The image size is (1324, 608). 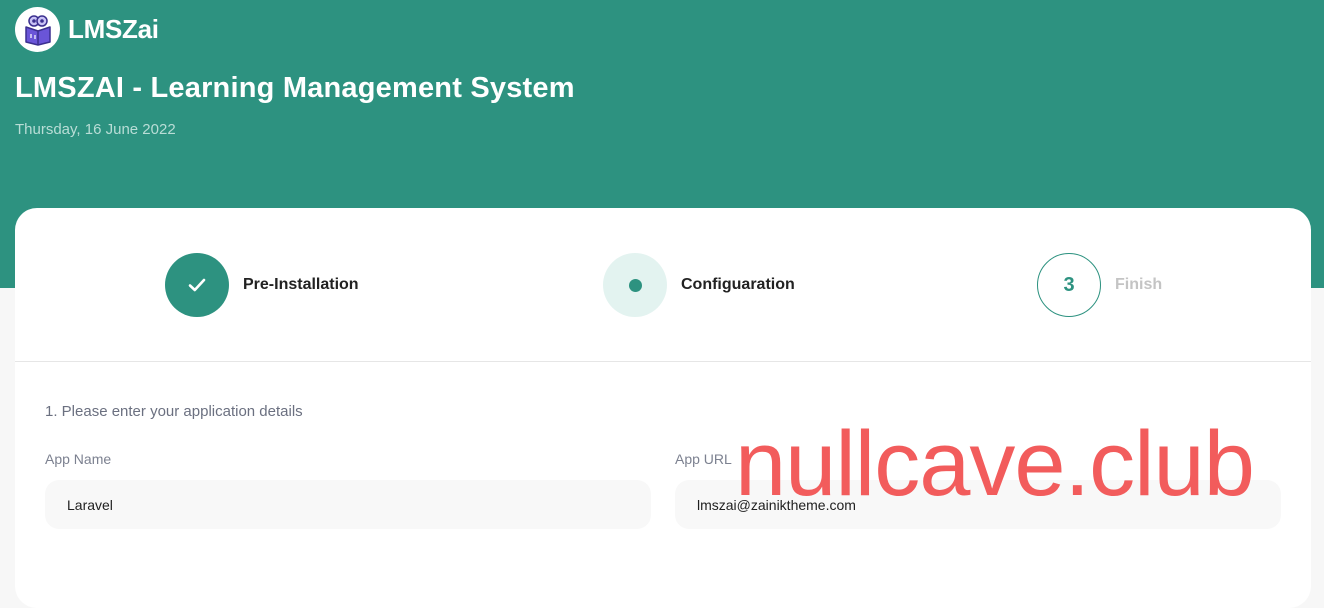 What do you see at coordinates (37, 29) in the screenshot?
I see `book-owl-icon` at bounding box center [37, 29].